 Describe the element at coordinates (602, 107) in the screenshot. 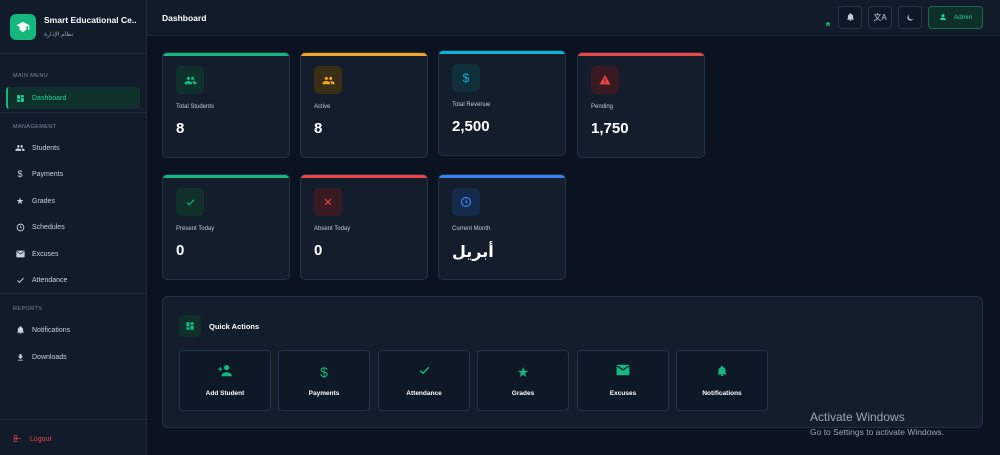

I see `stat-label: Pending` at that location.